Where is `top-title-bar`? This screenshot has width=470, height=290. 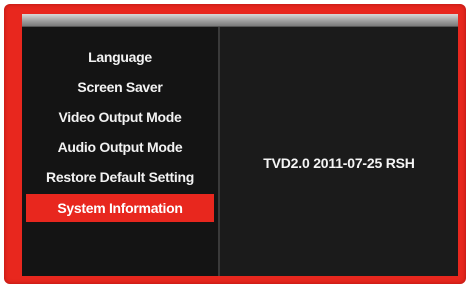
top-title-bar is located at coordinates (240, 20).